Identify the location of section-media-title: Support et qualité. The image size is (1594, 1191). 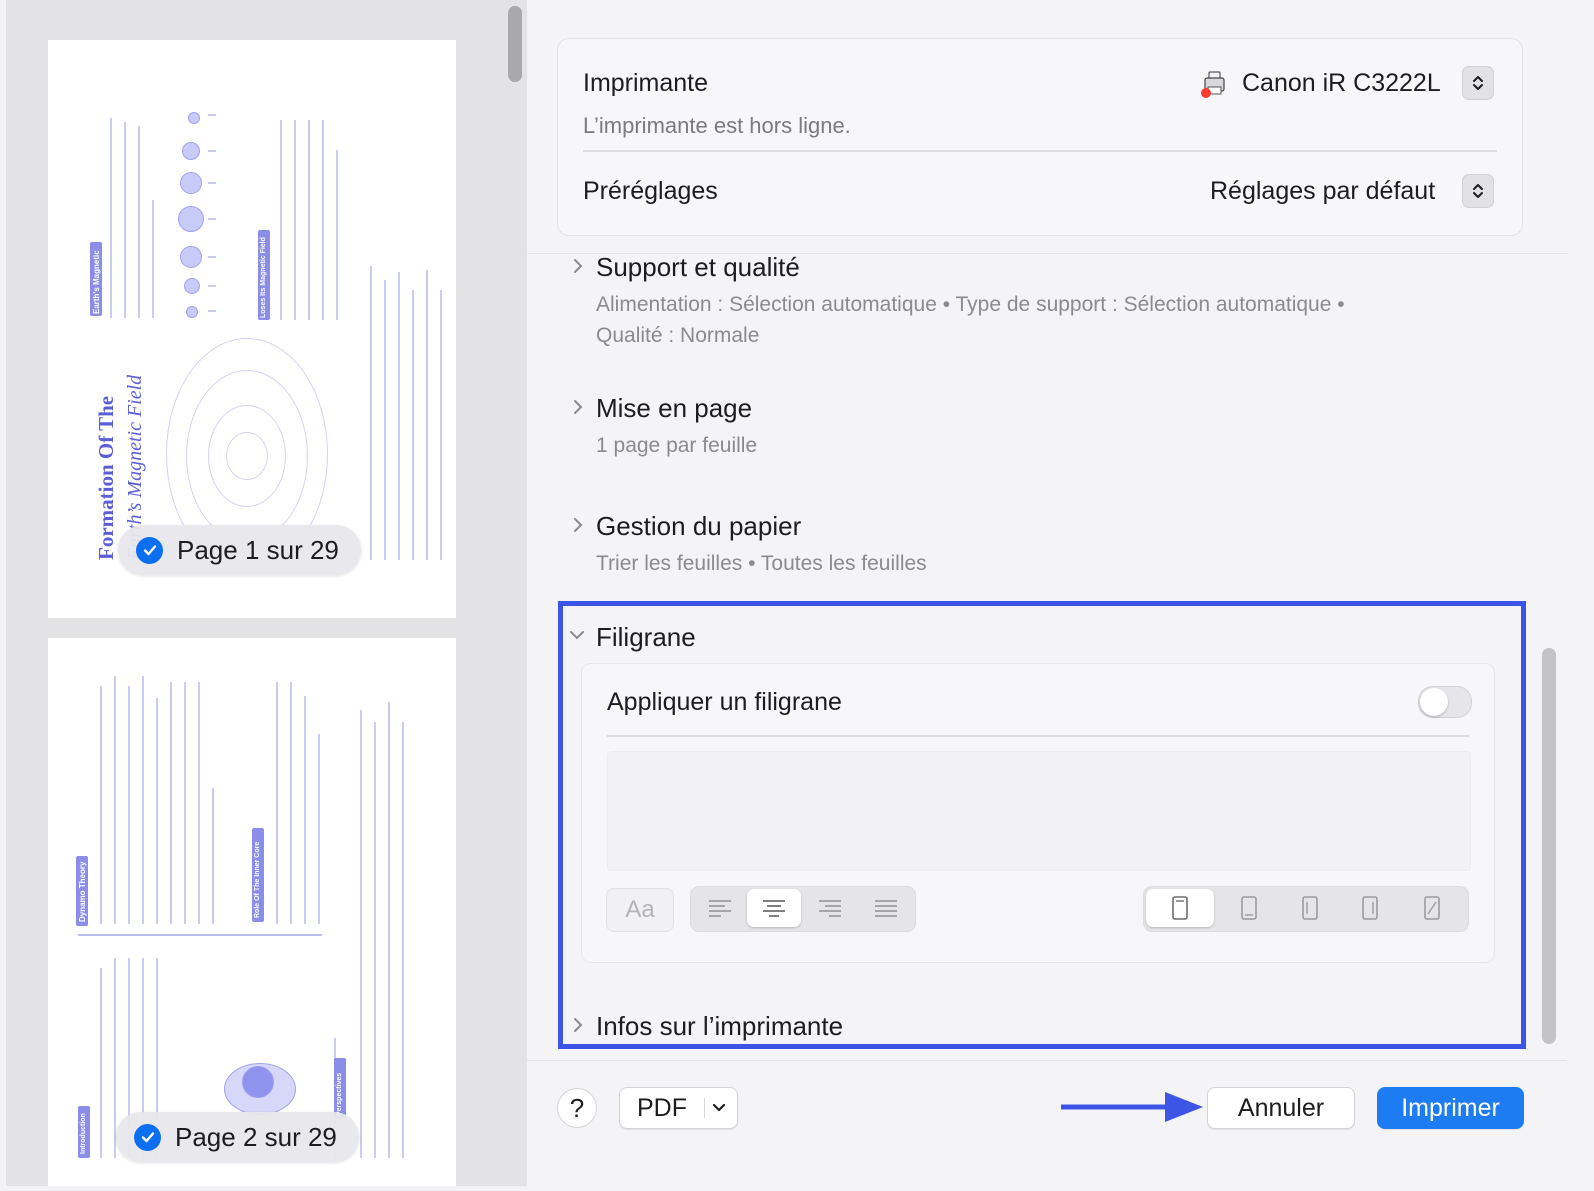
(698, 267).